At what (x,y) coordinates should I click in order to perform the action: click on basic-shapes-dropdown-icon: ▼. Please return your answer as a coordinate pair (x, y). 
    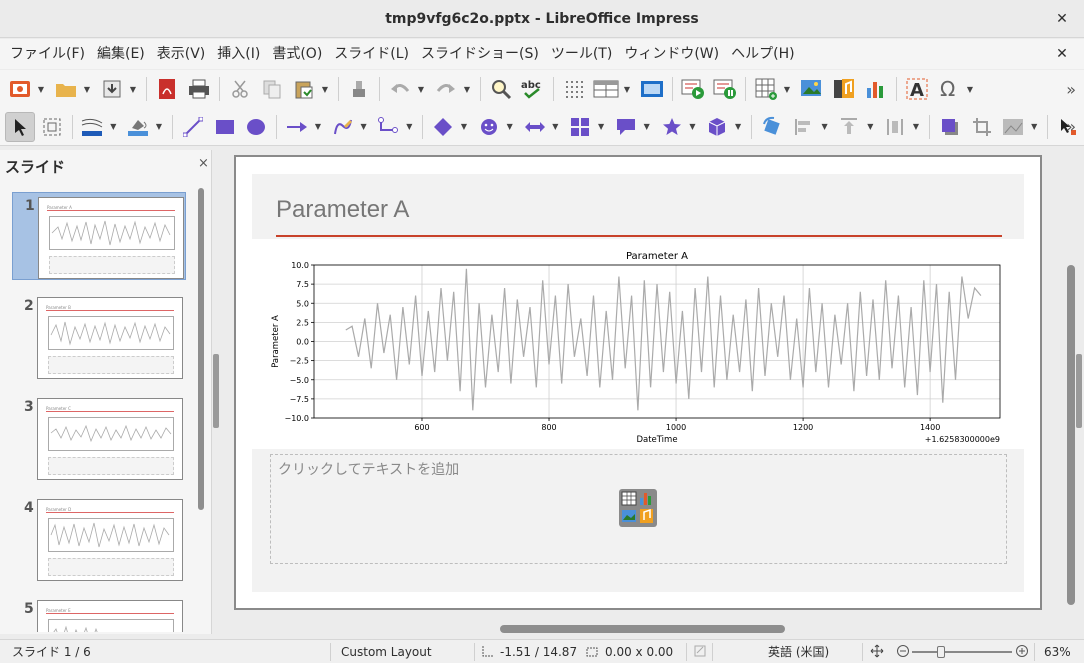
    Looking at the image, I should click on (464, 127).